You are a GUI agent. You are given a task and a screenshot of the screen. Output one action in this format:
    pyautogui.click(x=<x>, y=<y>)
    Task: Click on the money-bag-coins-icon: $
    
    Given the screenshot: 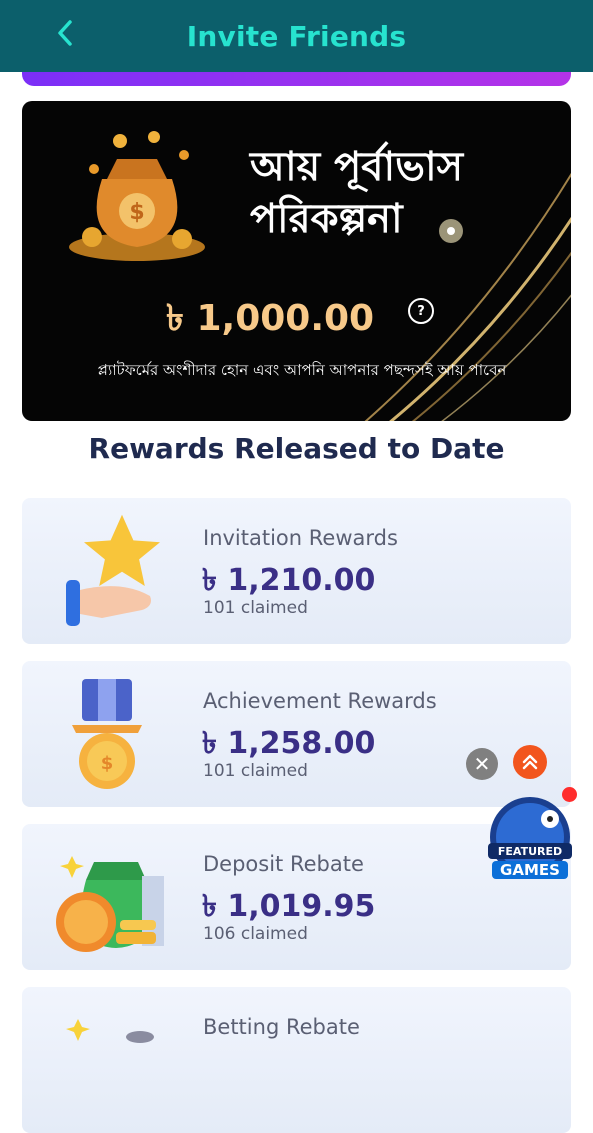 What is the action you would take?
    pyautogui.click(x=137, y=196)
    